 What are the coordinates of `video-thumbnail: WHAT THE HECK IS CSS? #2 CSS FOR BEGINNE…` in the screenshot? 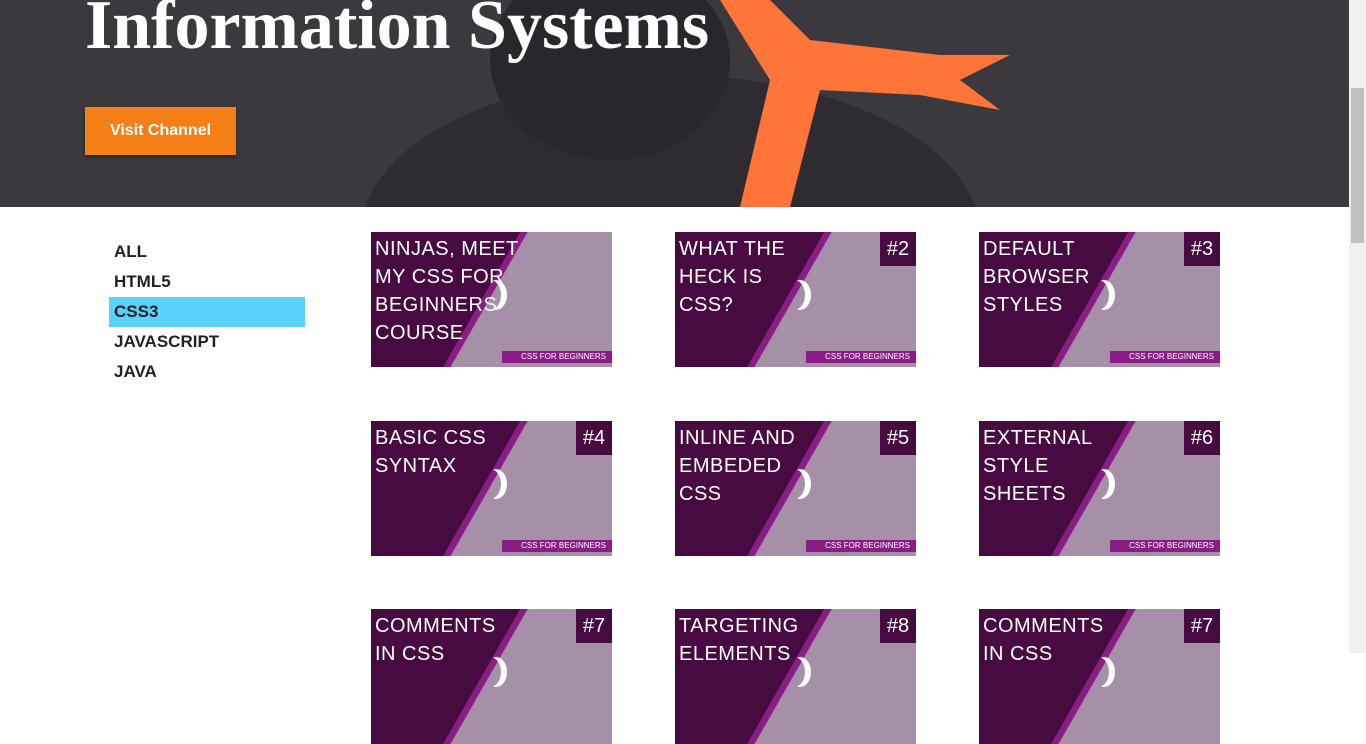 It's located at (795, 299).